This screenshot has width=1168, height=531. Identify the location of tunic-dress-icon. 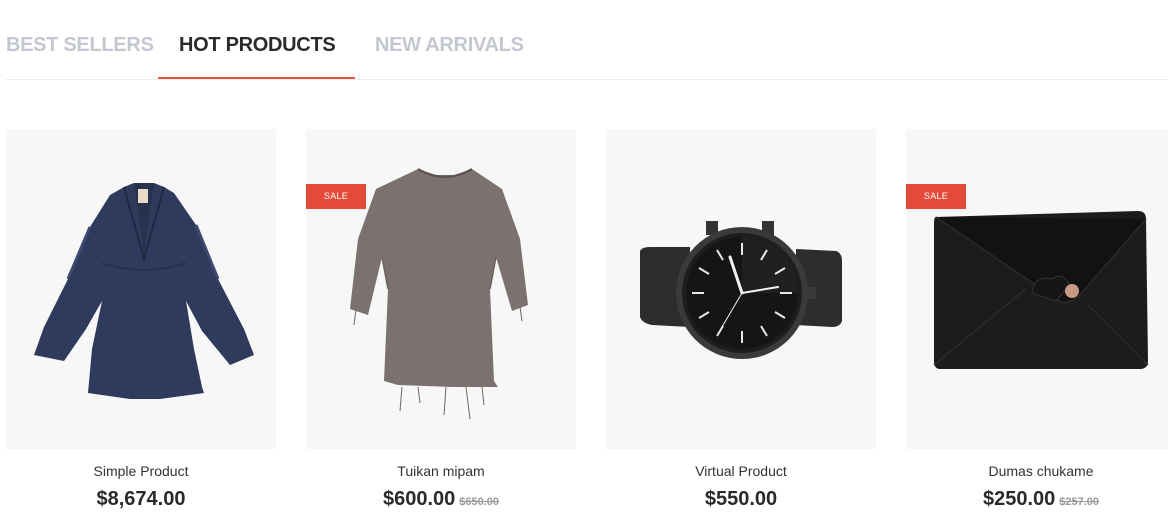
(439, 294).